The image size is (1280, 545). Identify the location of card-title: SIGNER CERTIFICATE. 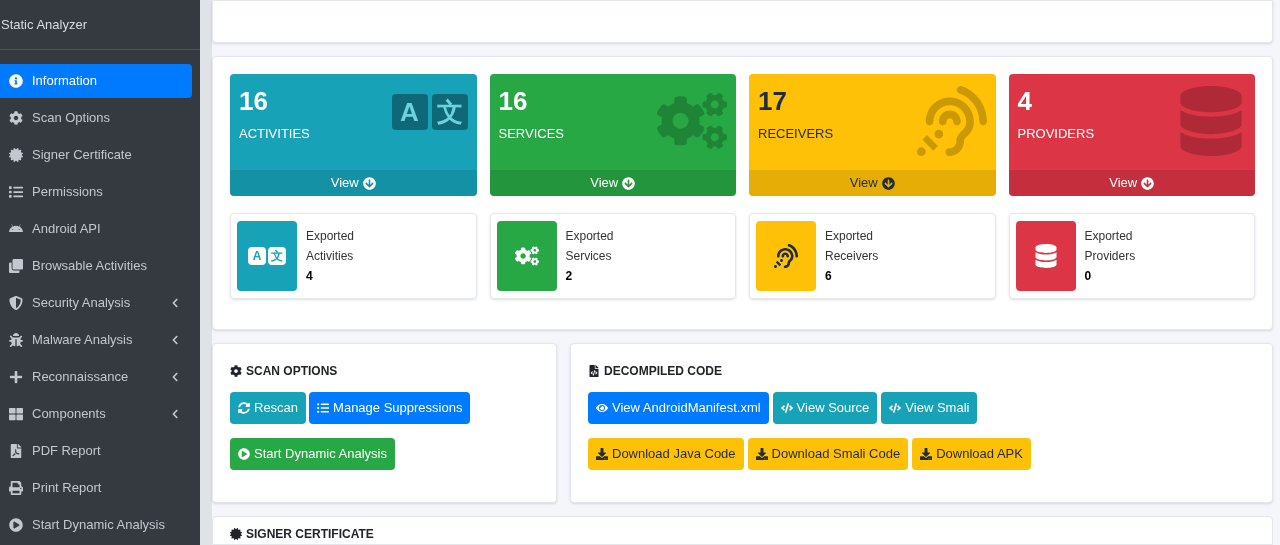
(310, 534).